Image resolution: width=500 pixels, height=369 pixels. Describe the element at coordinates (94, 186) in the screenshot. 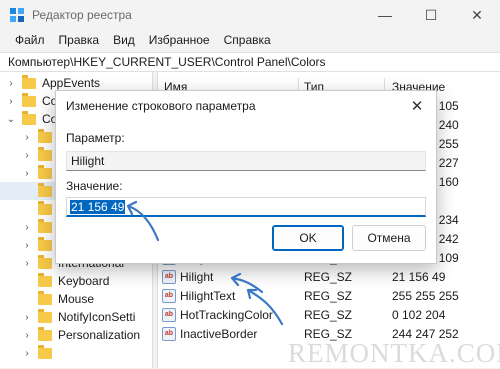

I see `value-label: Значение:` at that location.